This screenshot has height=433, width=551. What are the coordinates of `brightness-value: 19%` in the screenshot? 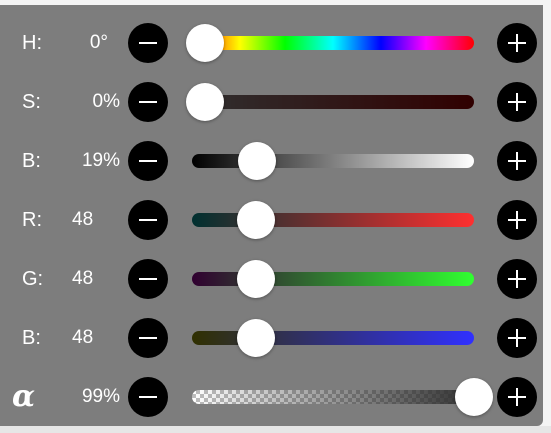 It's located at (100, 160).